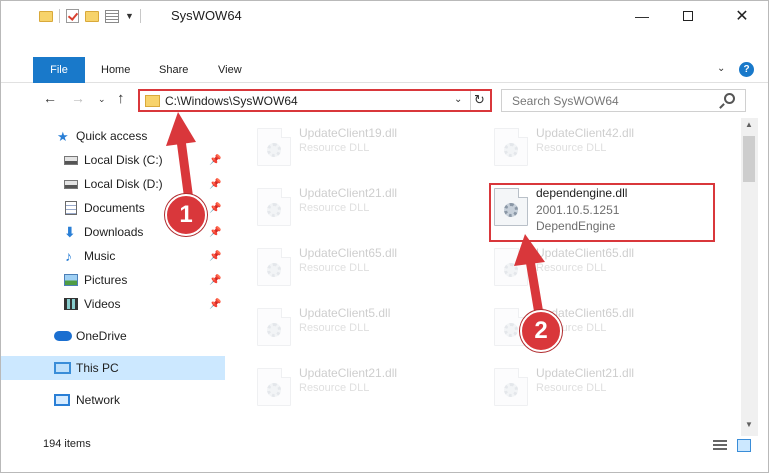 The width and height of the screenshot is (769, 473). I want to click on step-badge-1: 1, so click(186, 215).